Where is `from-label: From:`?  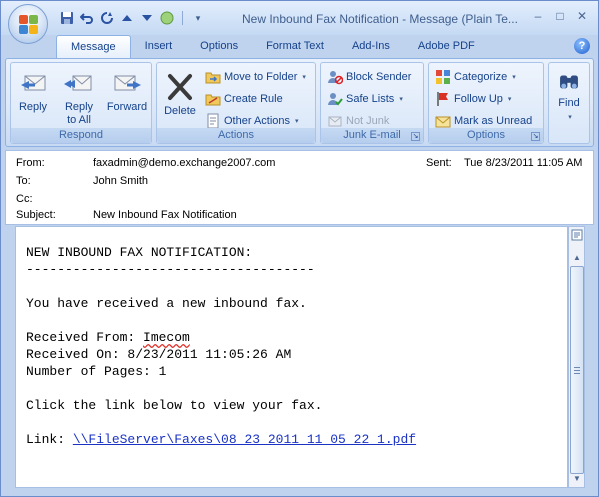 from-label: From: is located at coordinates (30, 163).